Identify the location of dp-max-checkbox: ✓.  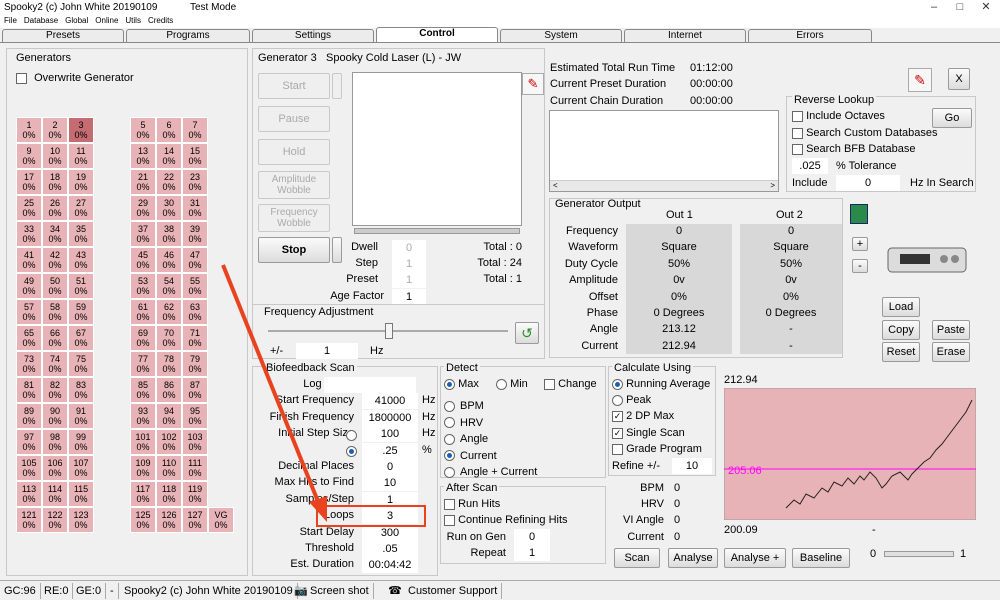
(617, 416).